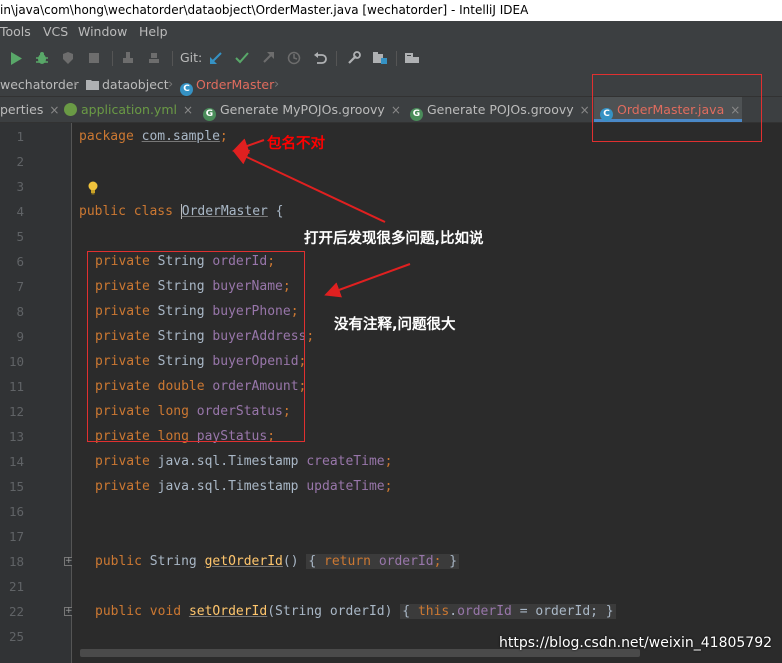  I want to click on folder-icon, so click(92, 85).